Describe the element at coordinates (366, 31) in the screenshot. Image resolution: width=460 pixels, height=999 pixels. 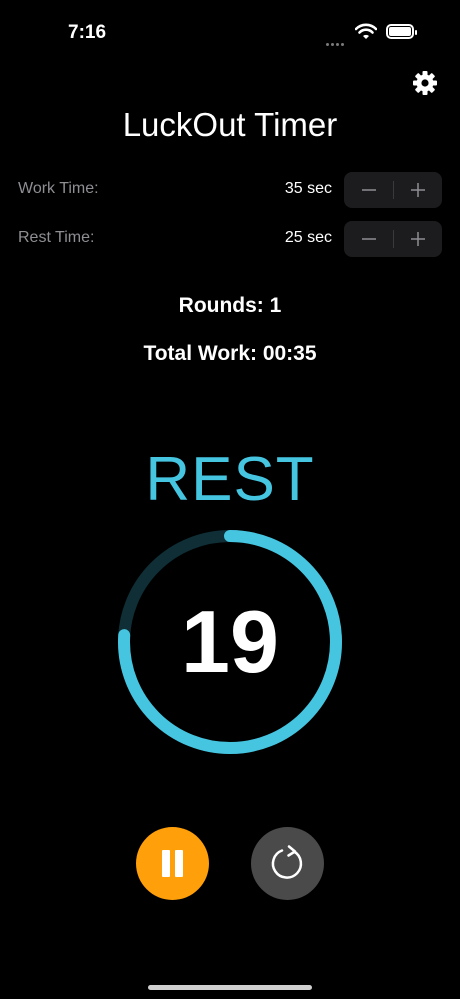
I see `wifi-icon` at that location.